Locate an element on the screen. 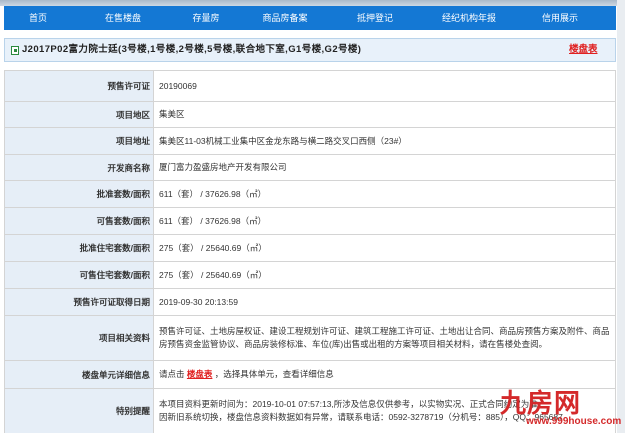 Image resolution: width=625 pixels, height=433 pixels. page-right-edge is located at coordinates (621, 216).